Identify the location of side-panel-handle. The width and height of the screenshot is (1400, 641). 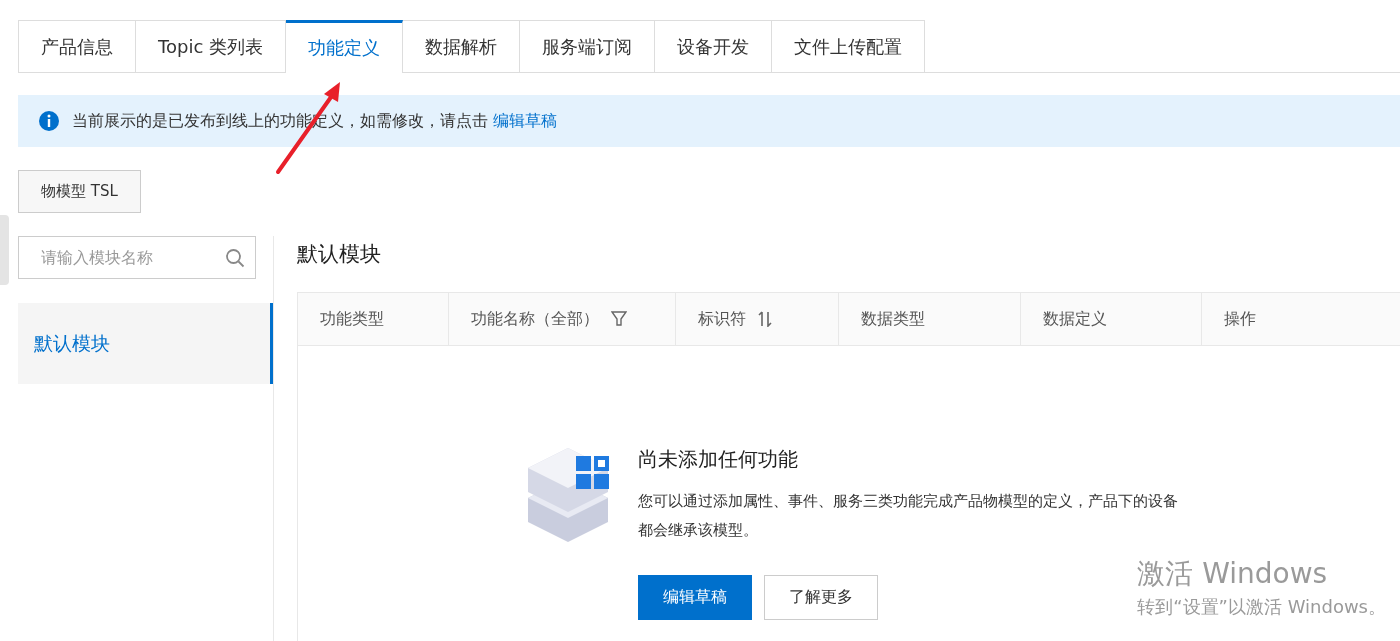
(4, 250).